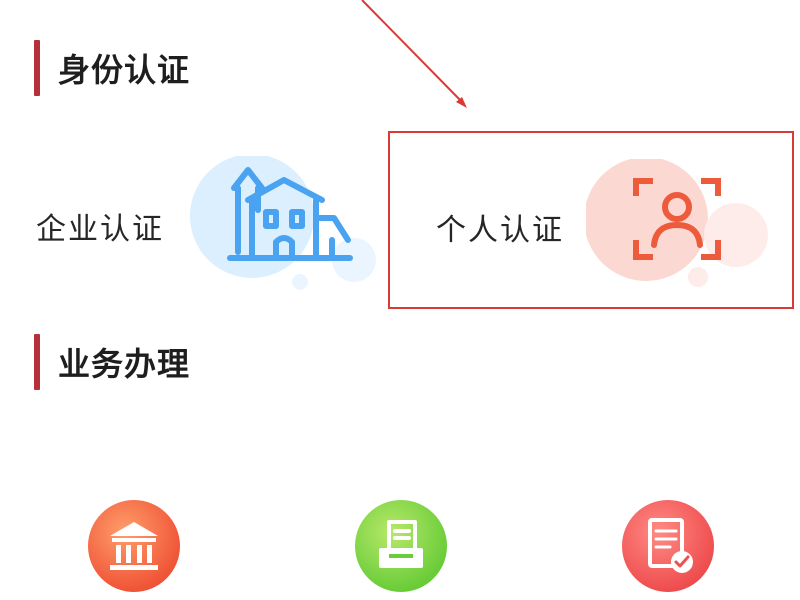 This screenshot has height=600, width=800. I want to click on bank-icon, so click(134, 546).